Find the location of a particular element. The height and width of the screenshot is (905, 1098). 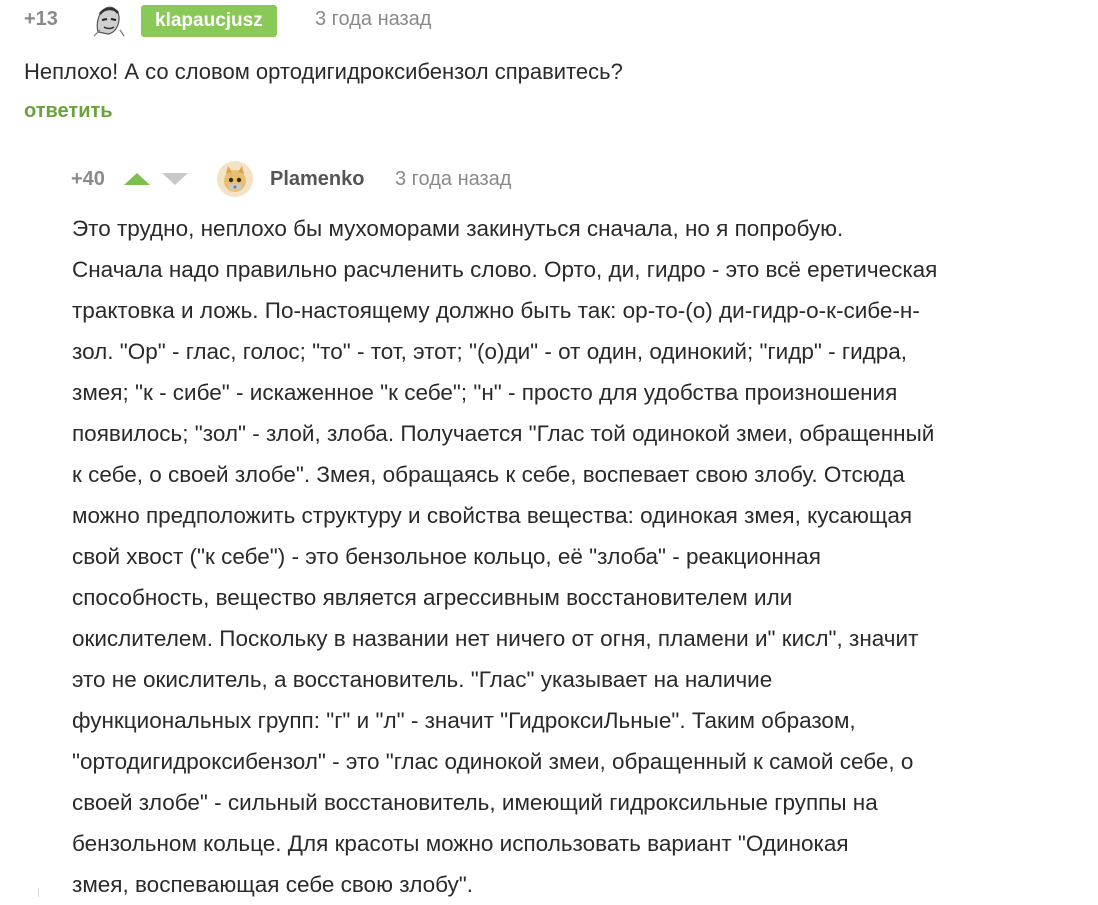

triangle-up-icon is located at coordinates (137, 179).